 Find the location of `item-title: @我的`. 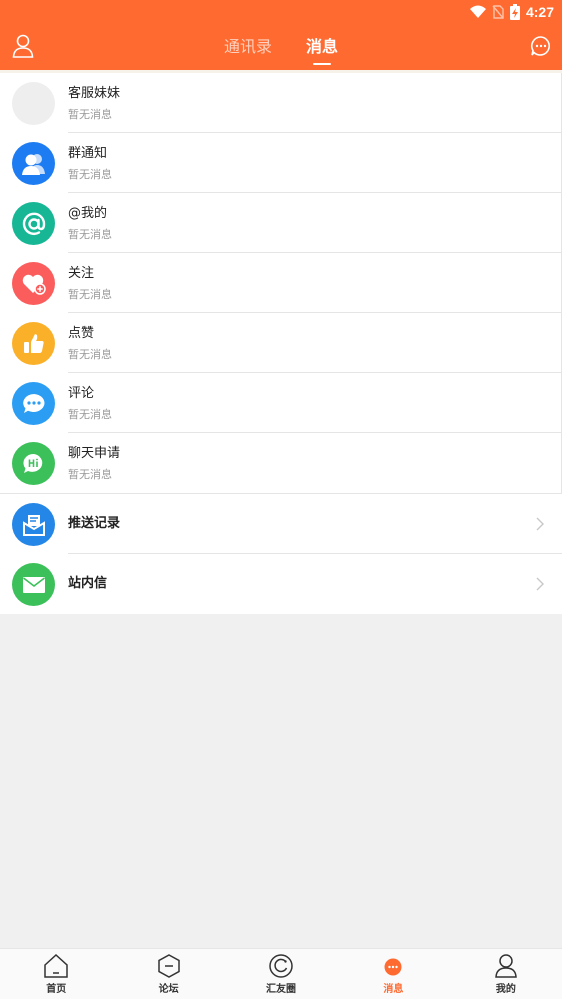

item-title: @我的 is located at coordinates (88, 213).